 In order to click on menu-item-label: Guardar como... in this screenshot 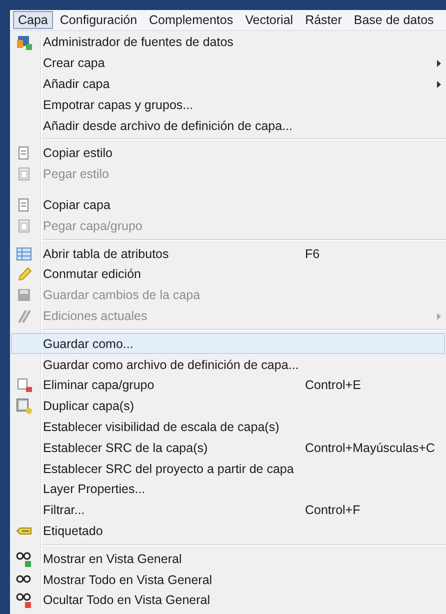, I will do `click(88, 343)`.